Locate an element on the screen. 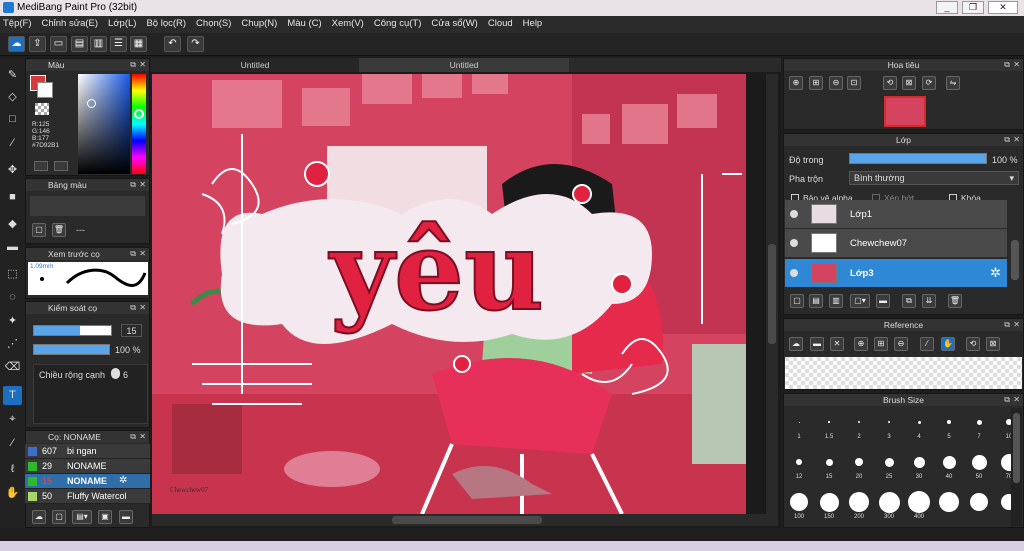  brush-size-option: 4 is located at coordinates (919, 428).